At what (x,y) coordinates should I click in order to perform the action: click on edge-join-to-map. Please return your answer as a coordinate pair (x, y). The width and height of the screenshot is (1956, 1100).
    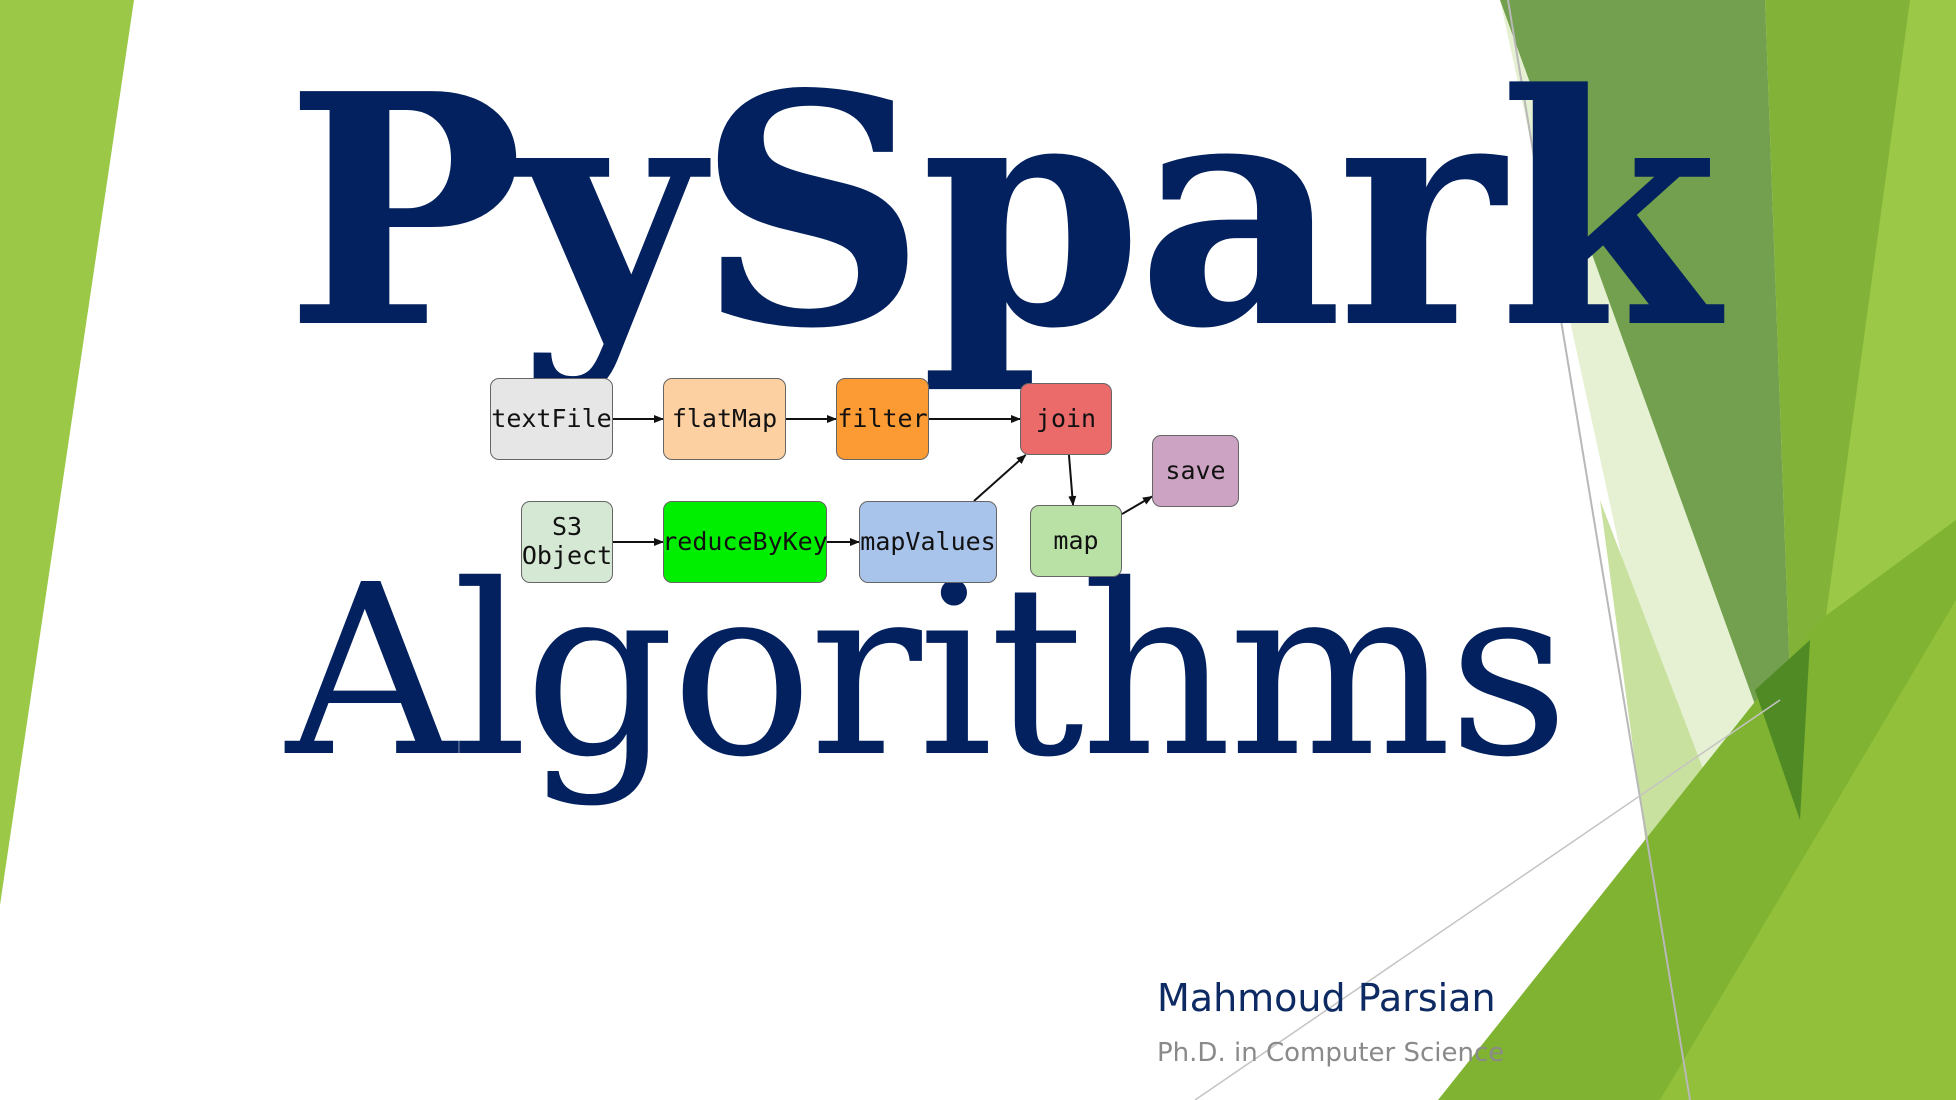
    Looking at the image, I should click on (1072, 480).